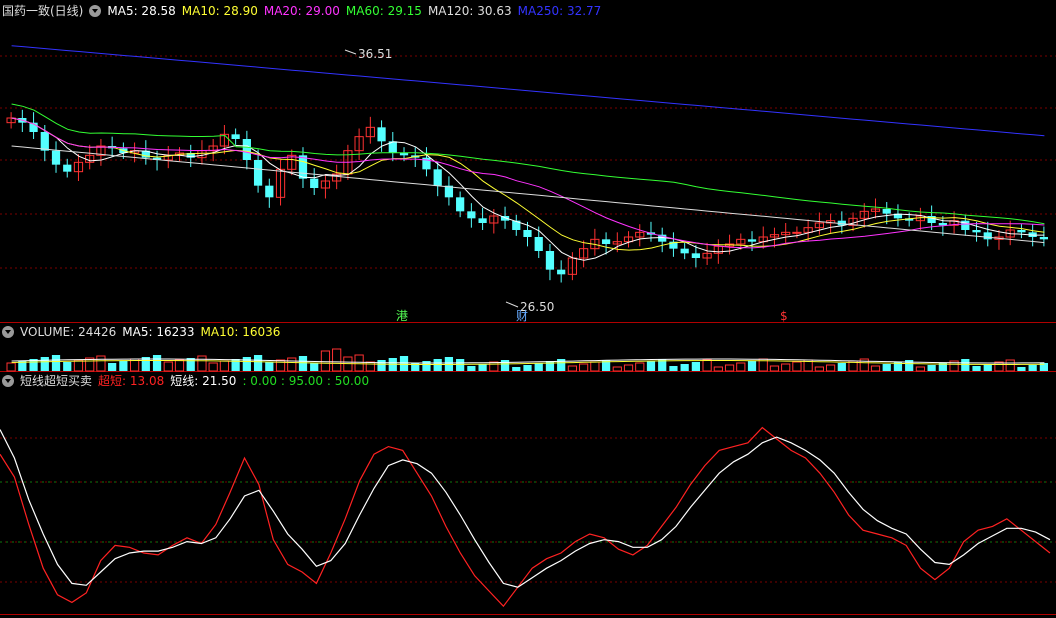 The image size is (1056, 618). Describe the element at coordinates (784, 316) in the screenshot. I see `event-label: $` at that location.